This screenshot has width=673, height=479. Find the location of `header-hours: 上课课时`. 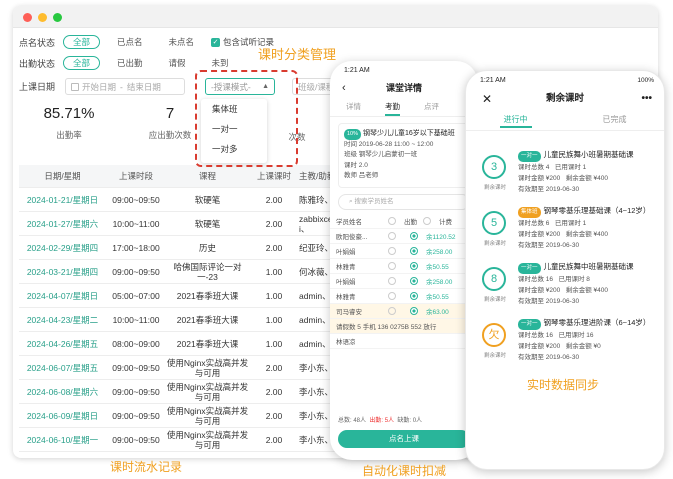

header-hours: 上课课时 is located at coordinates (274, 176).